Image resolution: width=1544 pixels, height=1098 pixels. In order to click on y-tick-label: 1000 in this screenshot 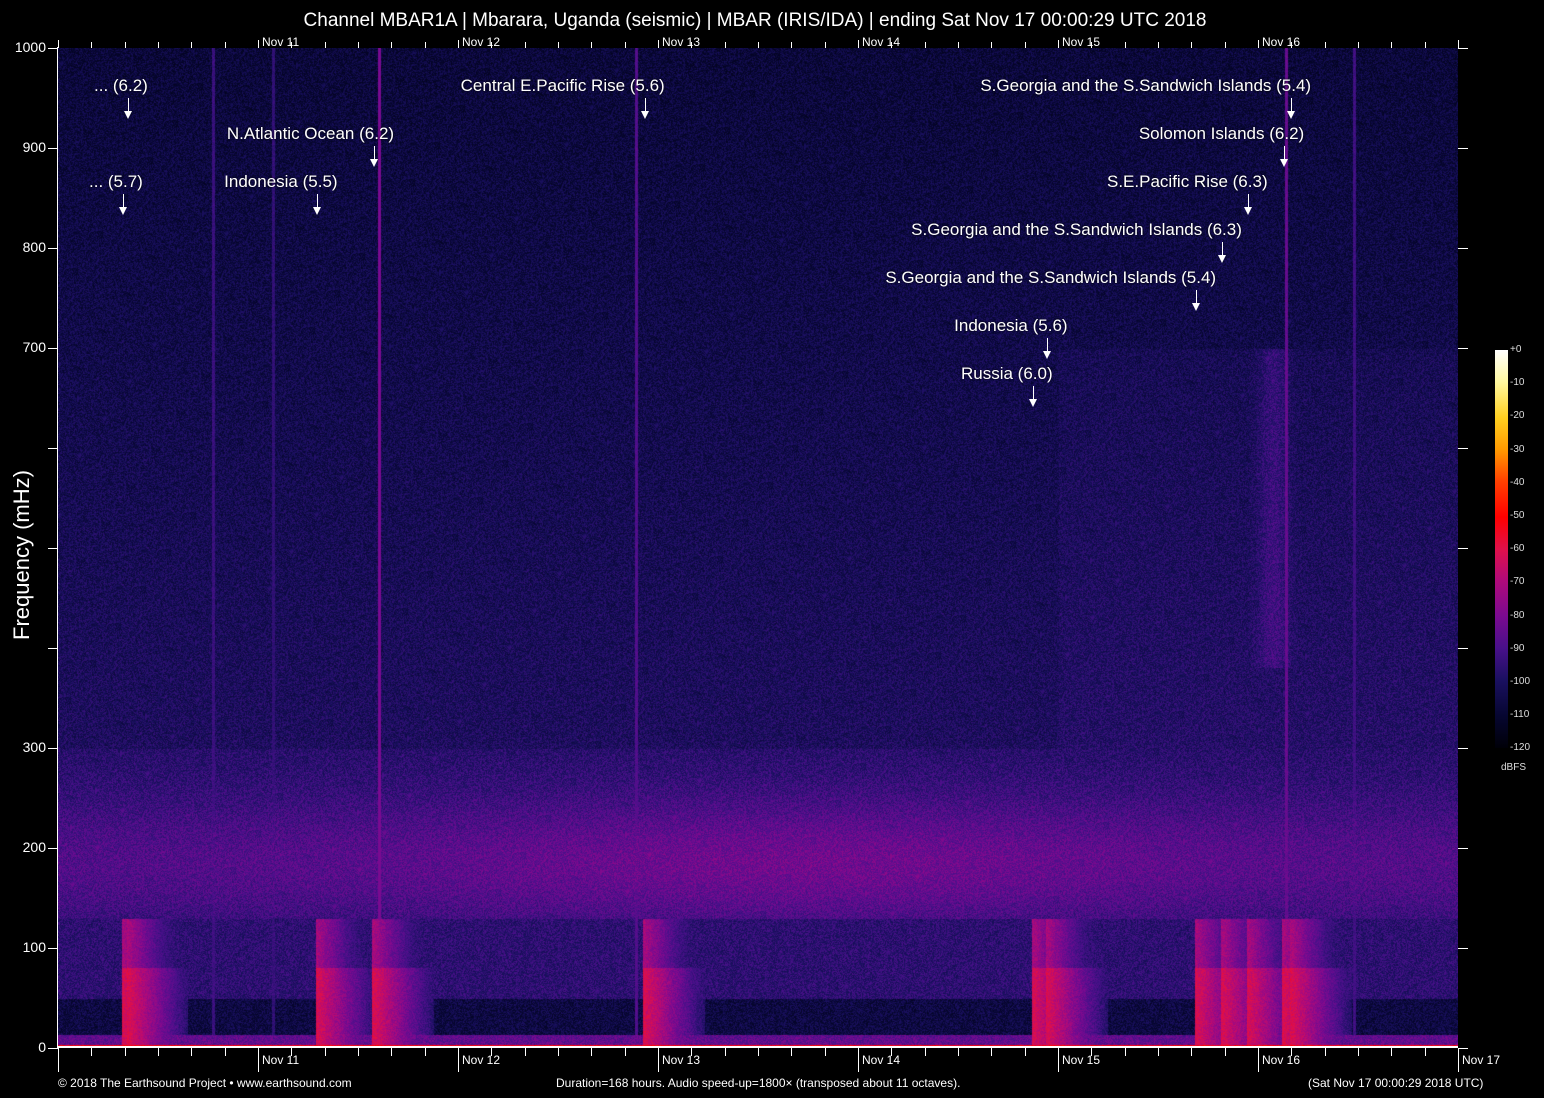, I will do `click(30, 47)`.